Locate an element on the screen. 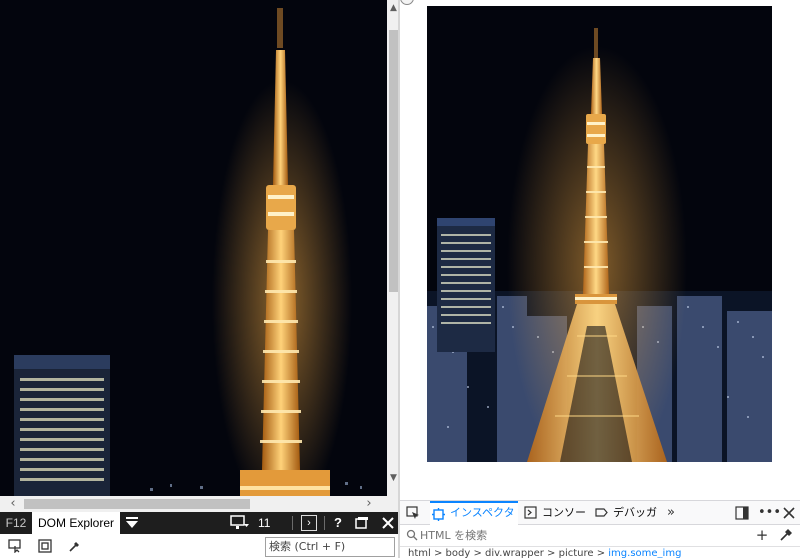 This screenshot has height=558, width=800. horizontal-scrollbar: ‹ › is located at coordinates (193, 504).